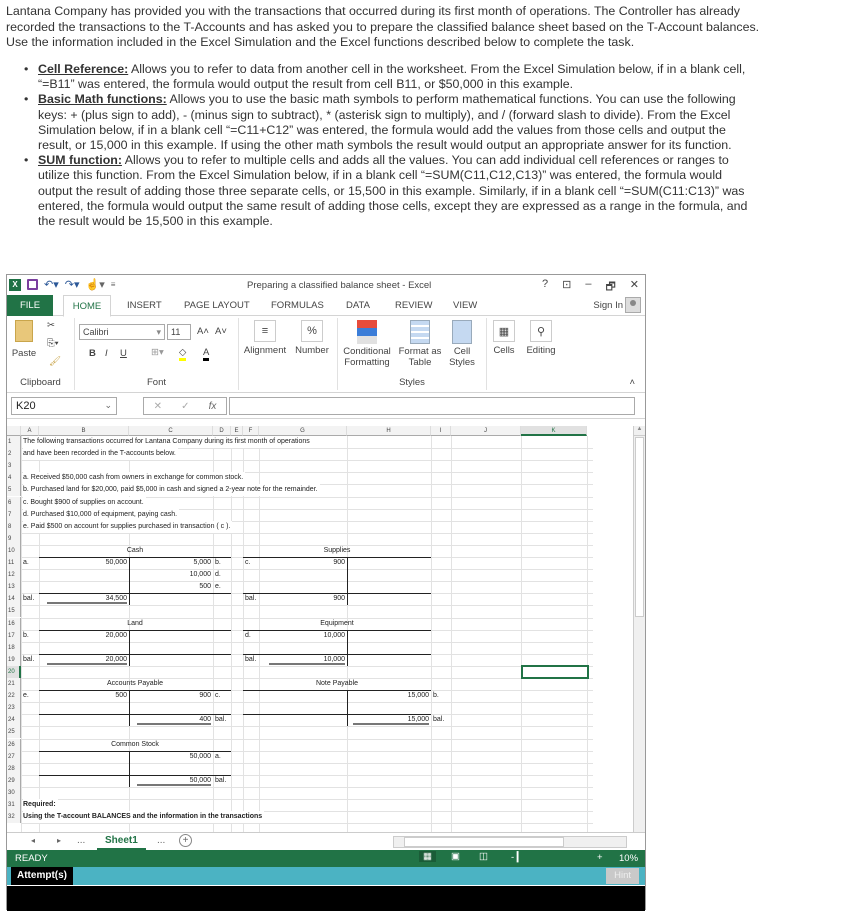  What do you see at coordinates (14, 659) in the screenshot?
I see `row-header-19: 19` at bounding box center [14, 659].